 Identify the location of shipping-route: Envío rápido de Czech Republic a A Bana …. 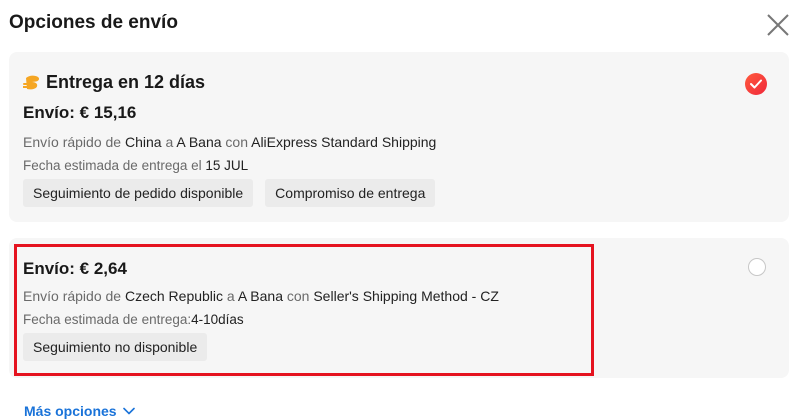
(261, 296).